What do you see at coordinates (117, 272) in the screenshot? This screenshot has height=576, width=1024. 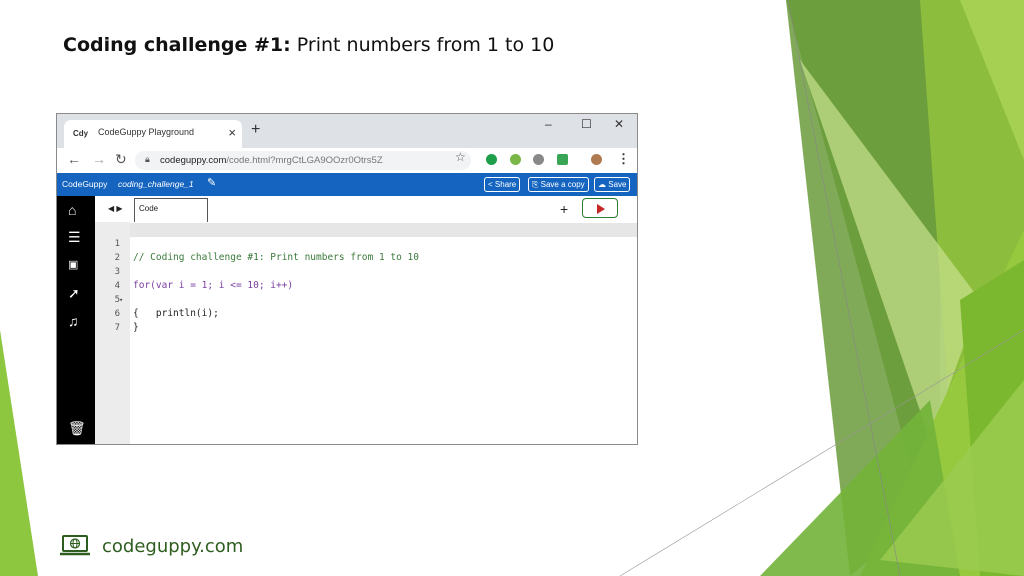 I see `line-number: 3` at bounding box center [117, 272].